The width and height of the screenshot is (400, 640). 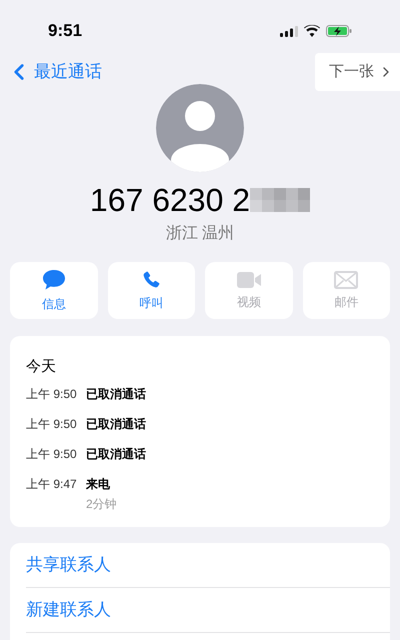 I want to click on call-time: 上午 9:47, so click(x=52, y=484).